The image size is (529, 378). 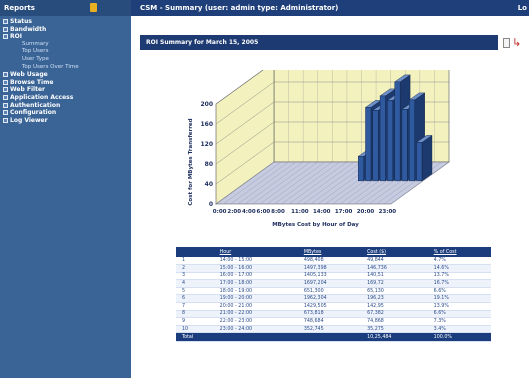 I want to click on sidebar-item-browse-time: Browse Time, so click(x=65, y=83).